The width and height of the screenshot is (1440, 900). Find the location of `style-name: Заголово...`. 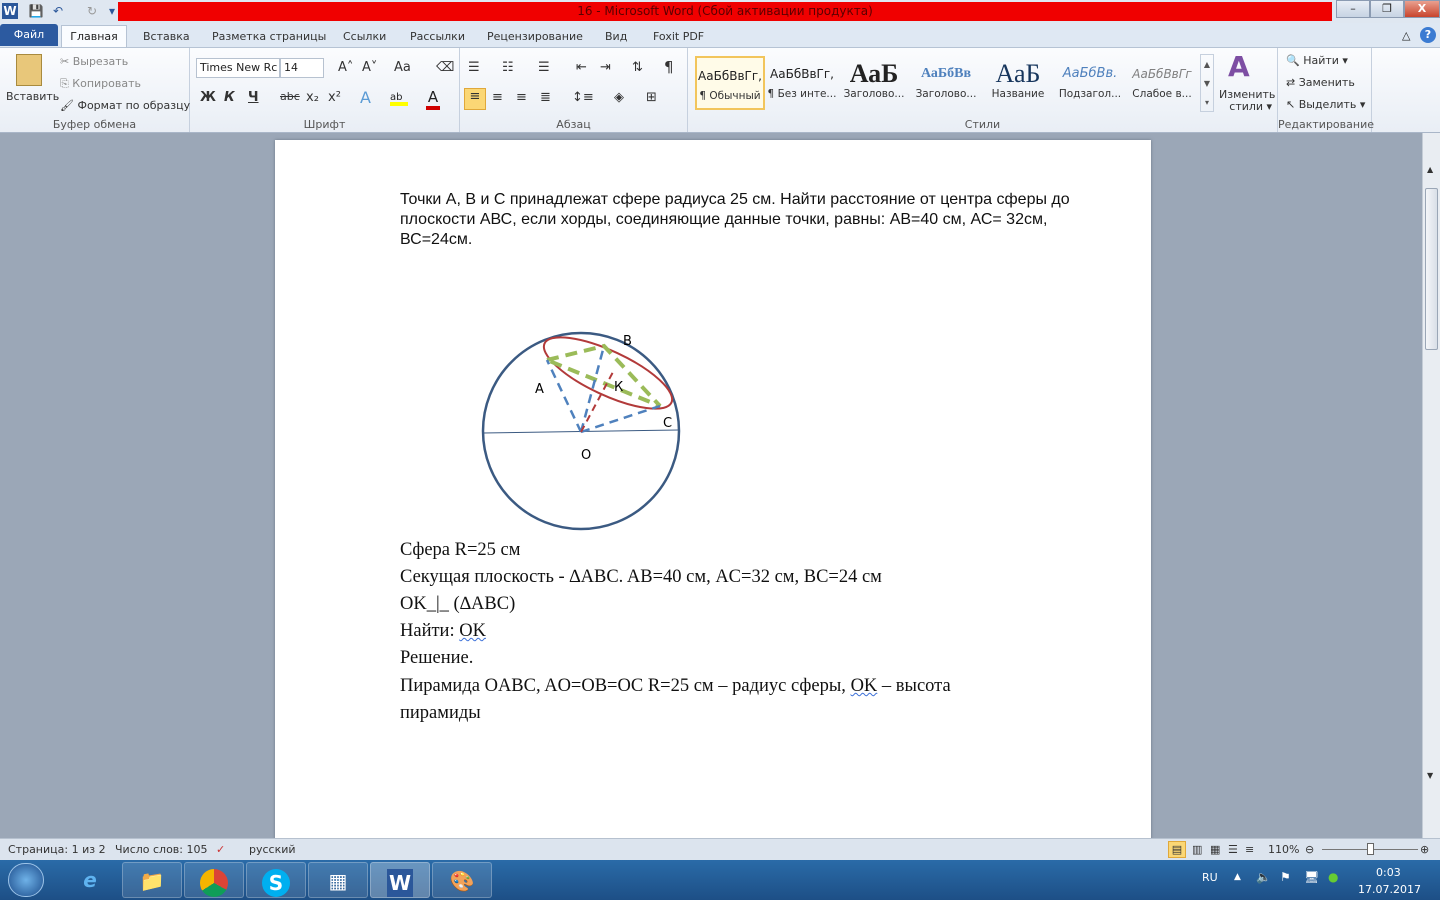

style-name: Заголово... is located at coordinates (946, 94).